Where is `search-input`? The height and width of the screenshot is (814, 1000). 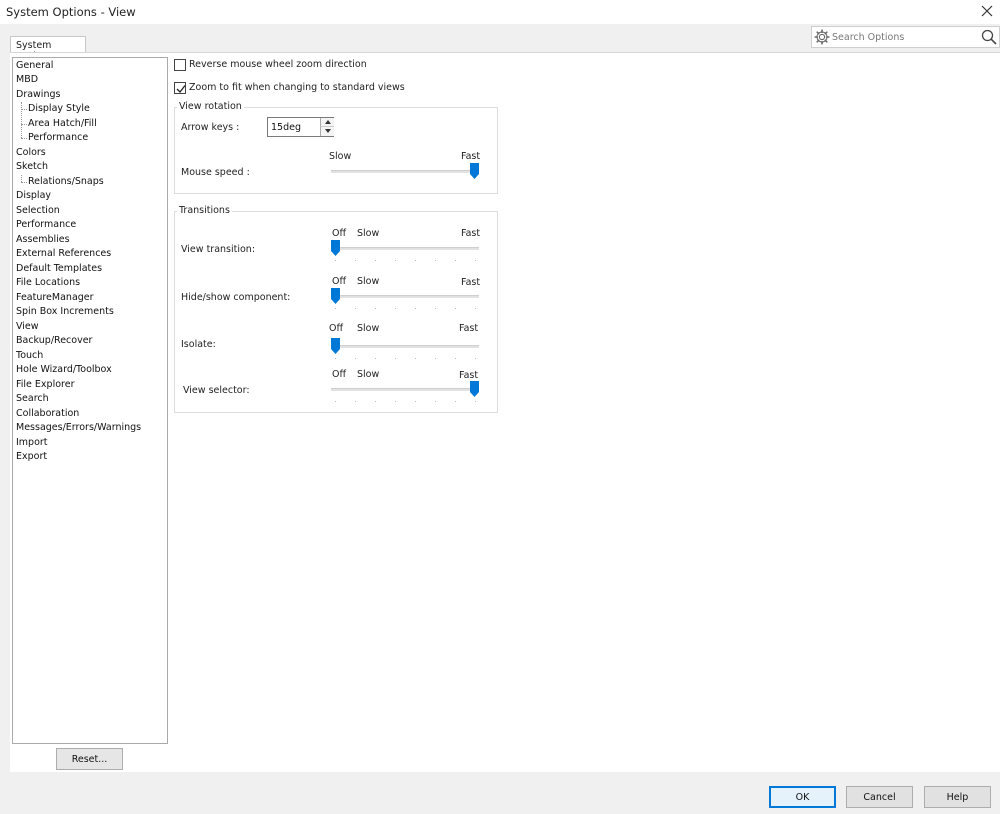
search-input is located at coordinates (907, 37).